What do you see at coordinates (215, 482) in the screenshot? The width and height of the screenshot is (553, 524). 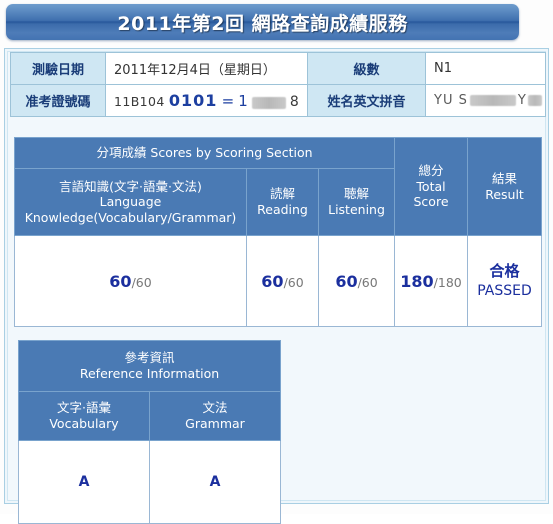 I see `grammar-grade: A` at bounding box center [215, 482].